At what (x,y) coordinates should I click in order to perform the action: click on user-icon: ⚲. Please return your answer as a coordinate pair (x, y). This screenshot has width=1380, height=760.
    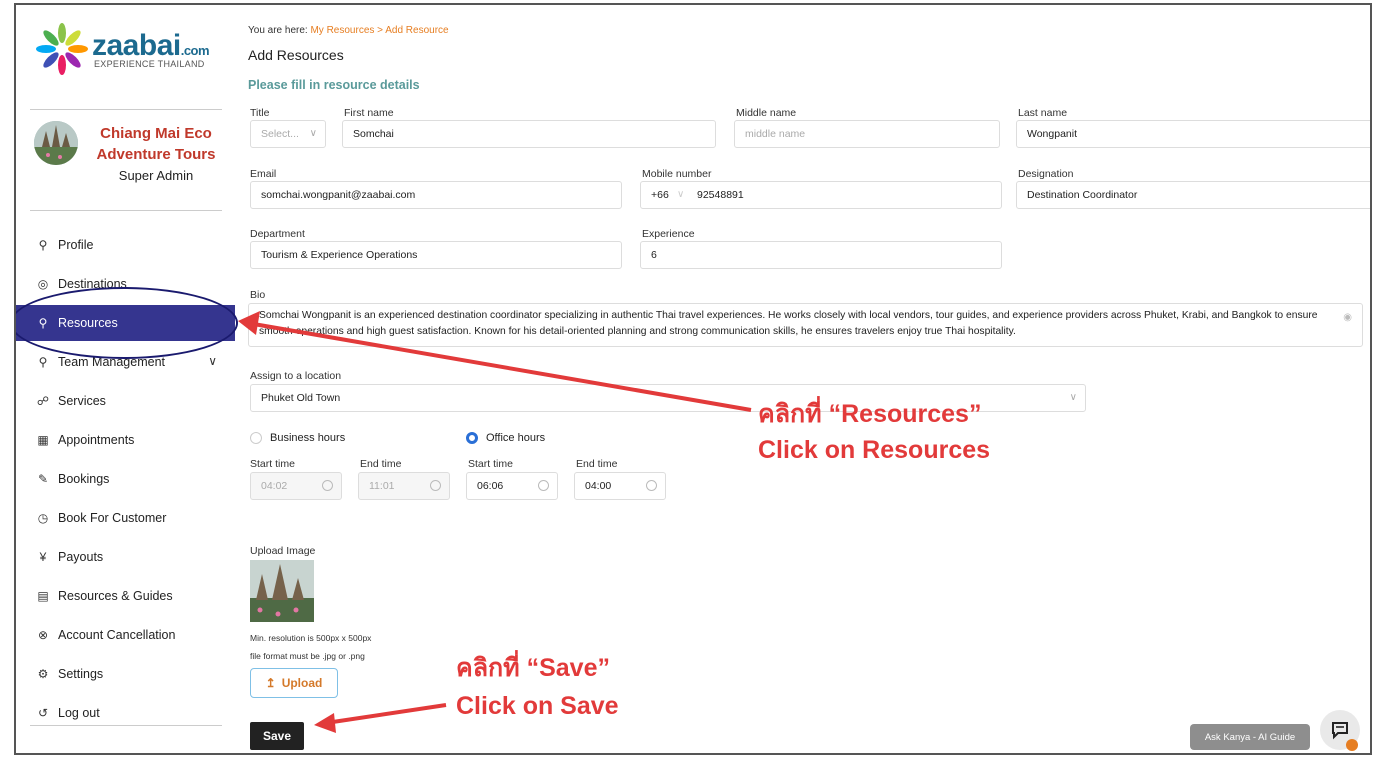
    Looking at the image, I should click on (43, 245).